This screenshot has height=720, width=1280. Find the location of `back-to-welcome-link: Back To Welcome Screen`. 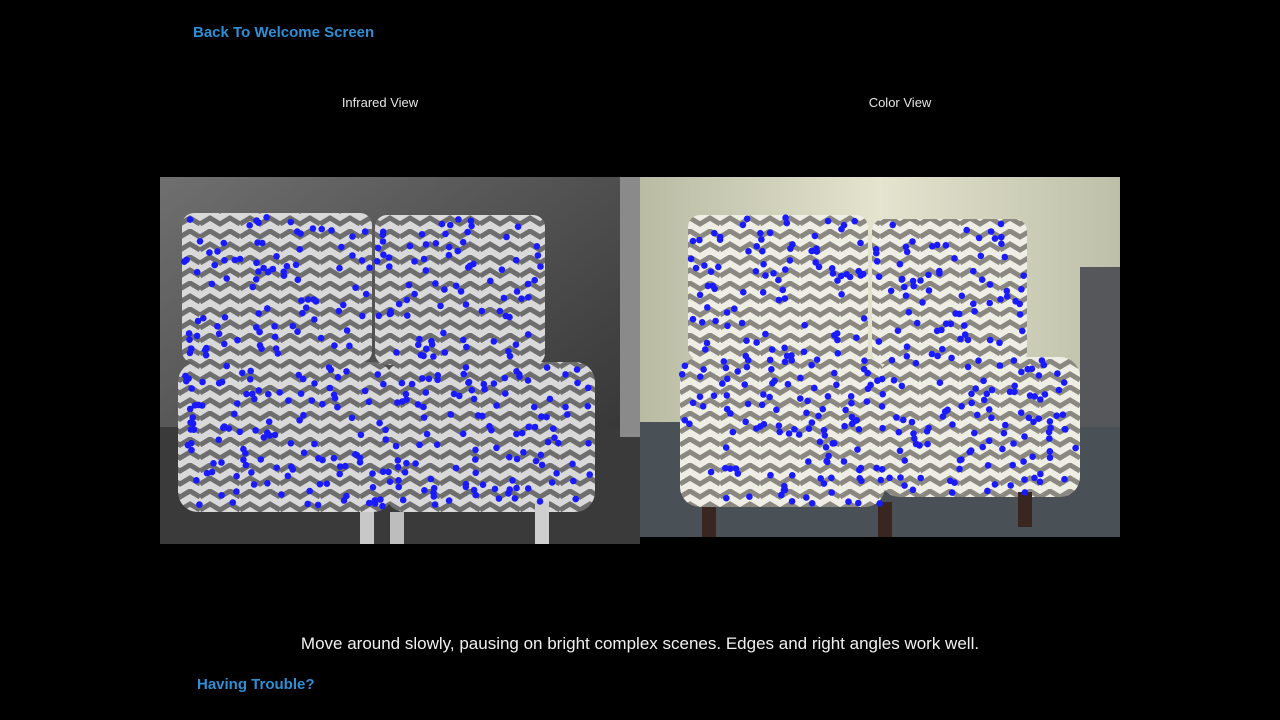

back-to-welcome-link: Back To Welcome Screen is located at coordinates (283, 32).